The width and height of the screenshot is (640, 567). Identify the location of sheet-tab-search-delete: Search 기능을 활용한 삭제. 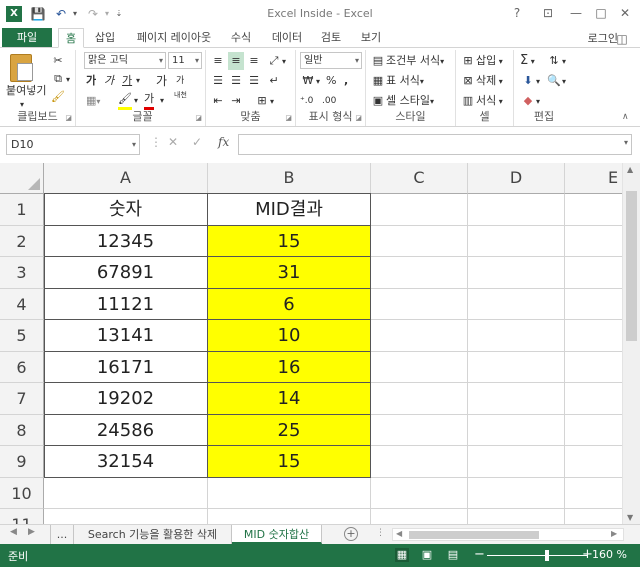
(153, 534).